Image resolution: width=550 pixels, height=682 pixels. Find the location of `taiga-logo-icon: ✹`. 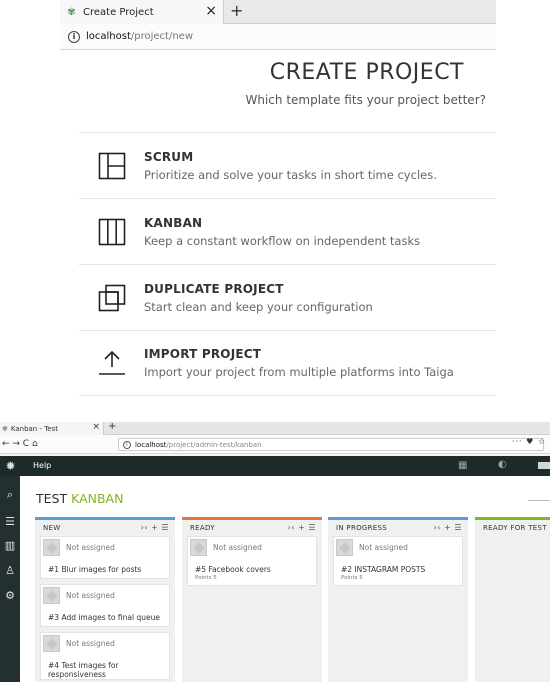

taiga-logo-icon: ✹ is located at coordinates (10, 466).